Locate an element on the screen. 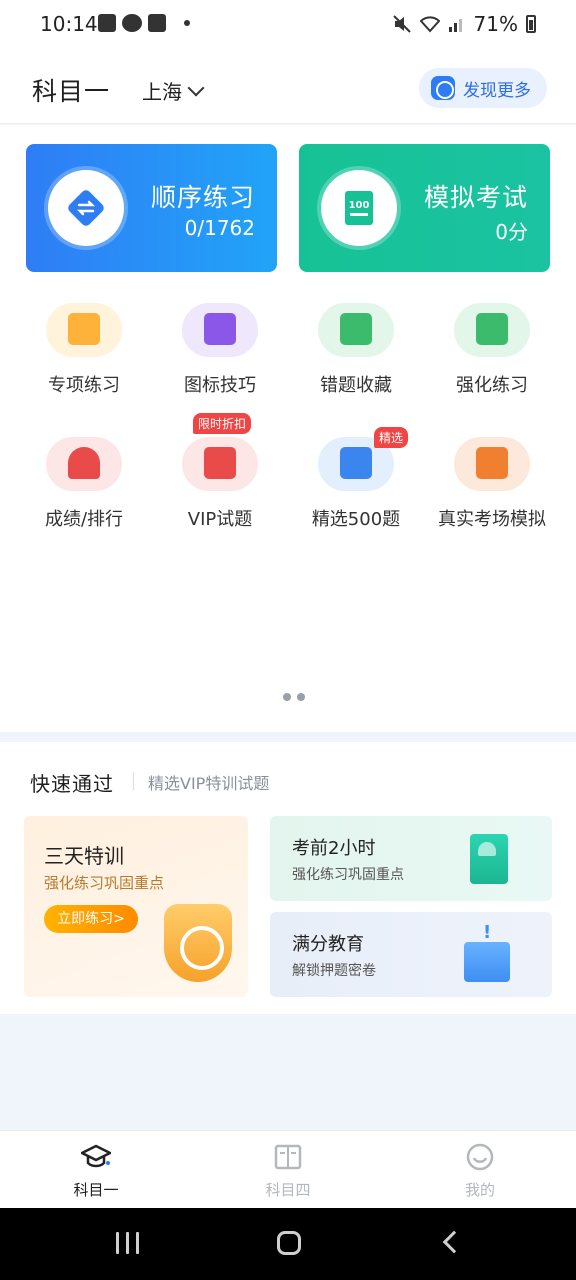  monitor-icon is located at coordinates (492, 463).